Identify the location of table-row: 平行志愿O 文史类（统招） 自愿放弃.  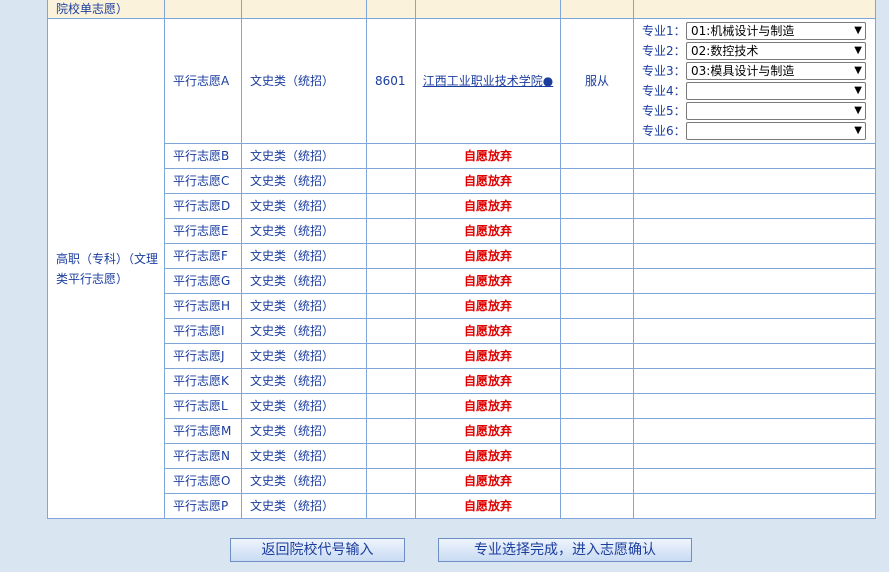
(462, 481).